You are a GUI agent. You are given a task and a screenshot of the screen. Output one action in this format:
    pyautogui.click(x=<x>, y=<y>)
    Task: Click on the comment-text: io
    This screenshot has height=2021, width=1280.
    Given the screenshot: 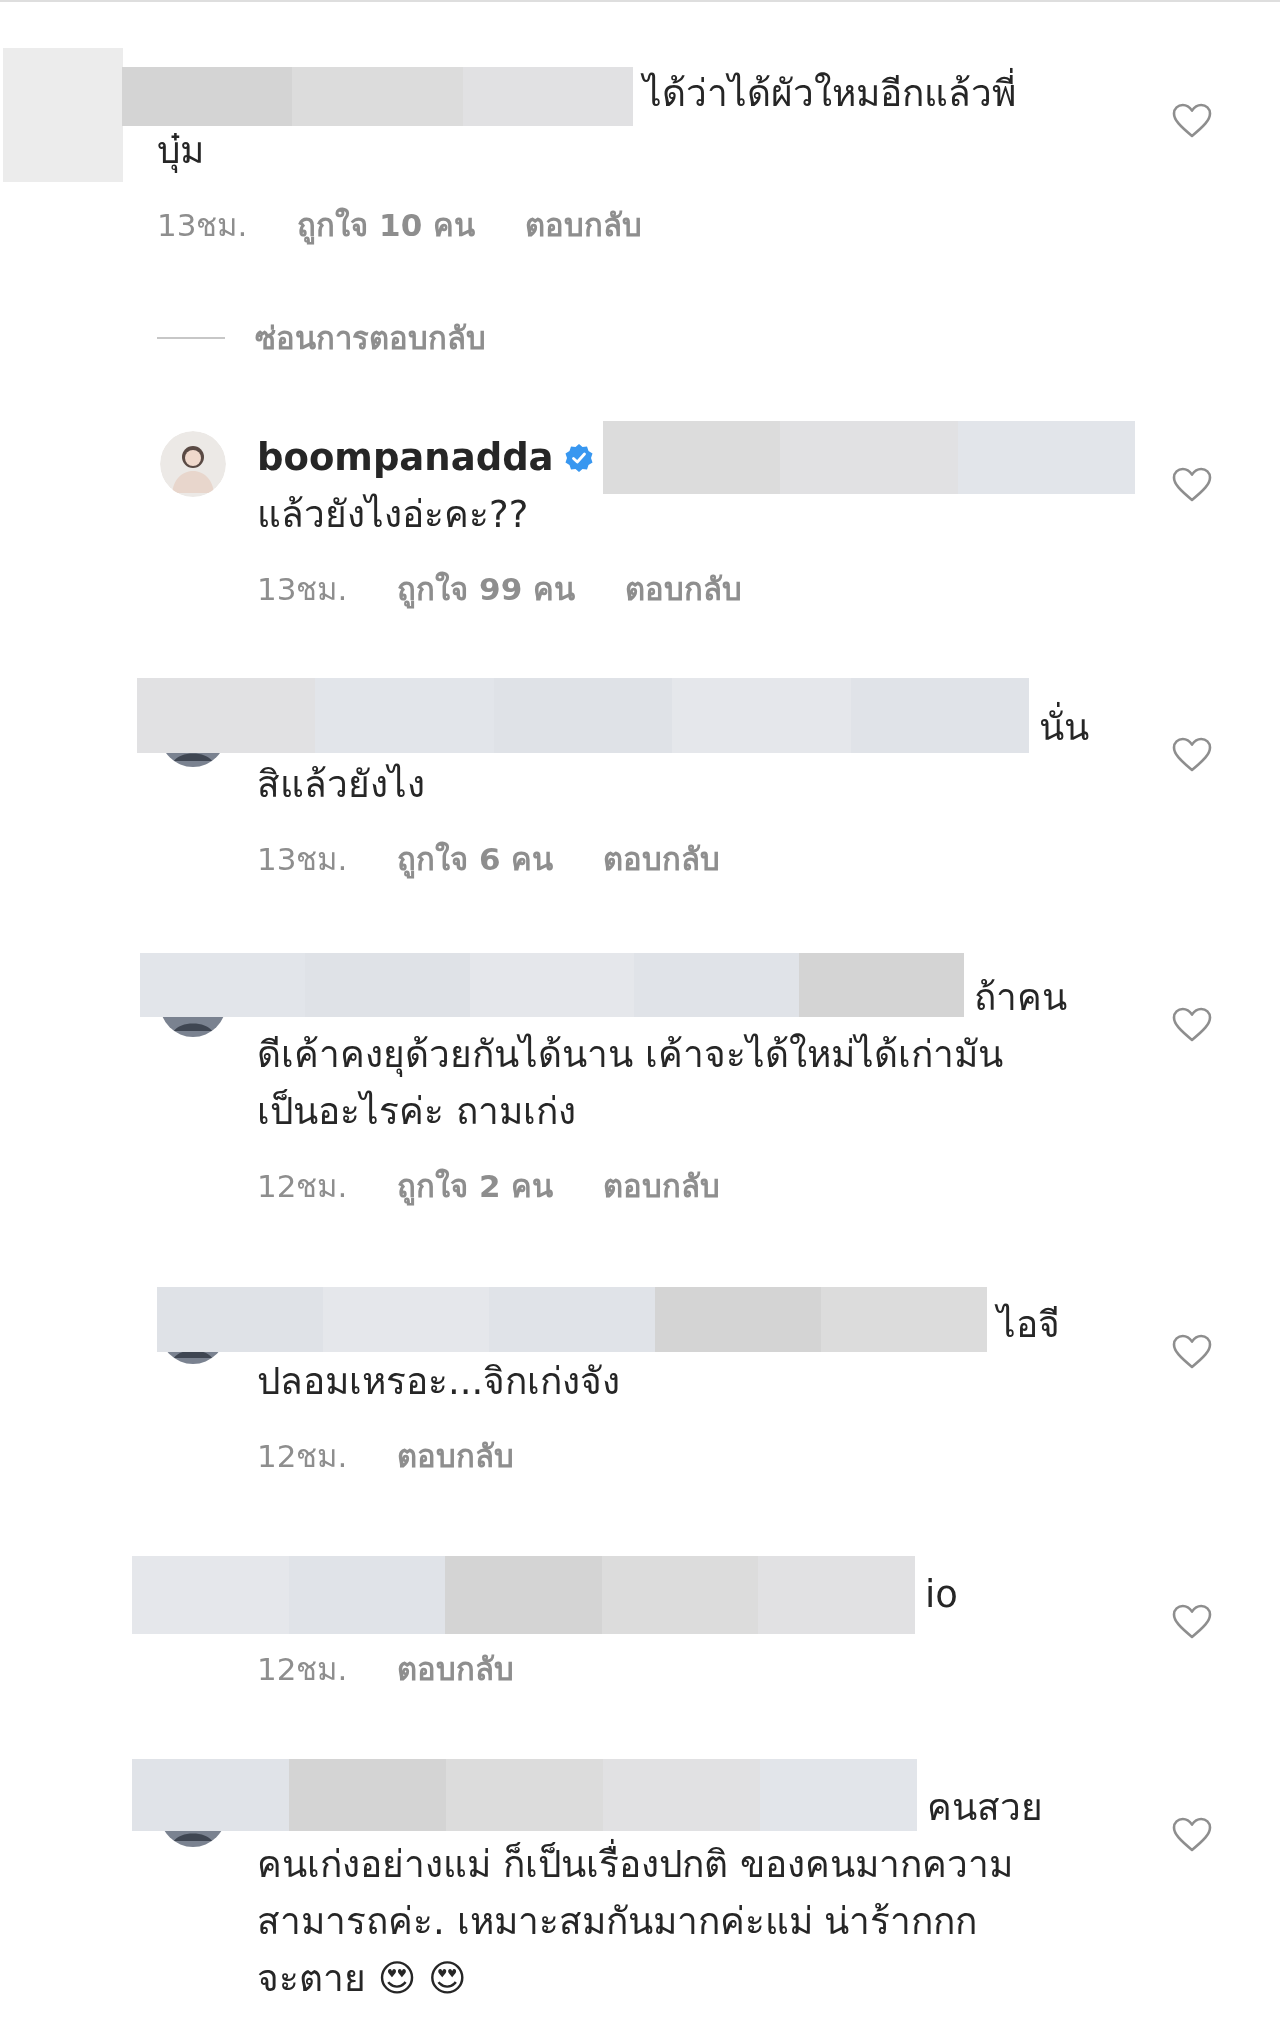 What is the action you would take?
    pyautogui.click(x=941, y=1594)
    